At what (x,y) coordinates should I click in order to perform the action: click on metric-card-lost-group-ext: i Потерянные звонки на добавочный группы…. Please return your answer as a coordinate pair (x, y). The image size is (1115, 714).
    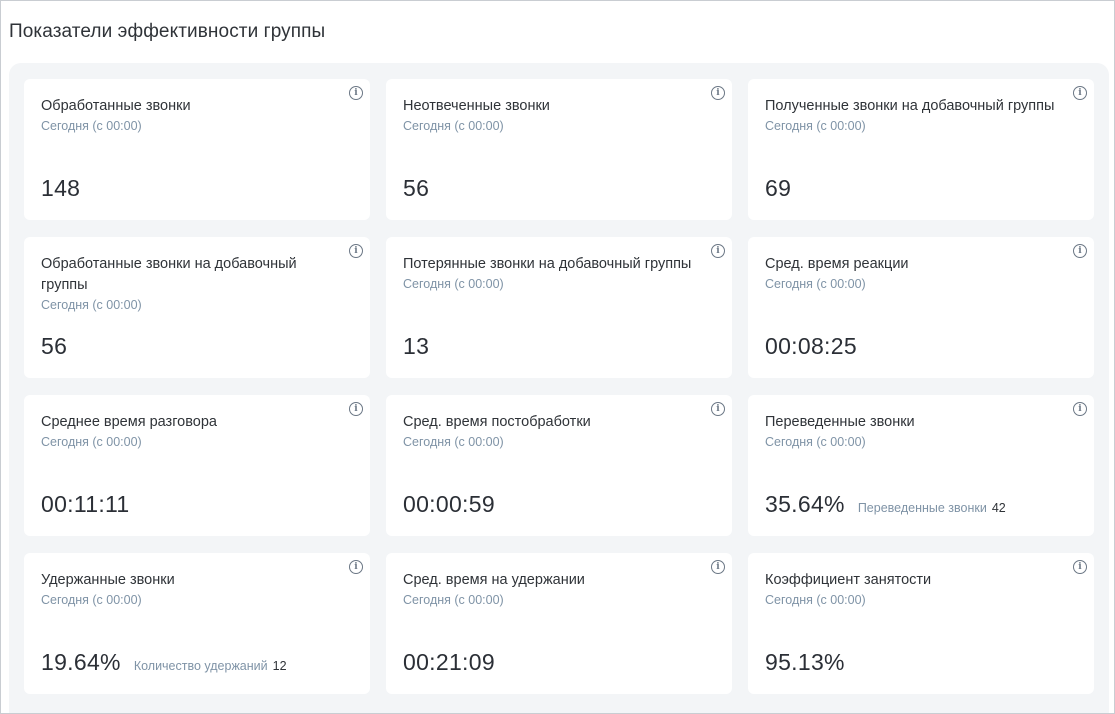
    Looking at the image, I should click on (559, 307).